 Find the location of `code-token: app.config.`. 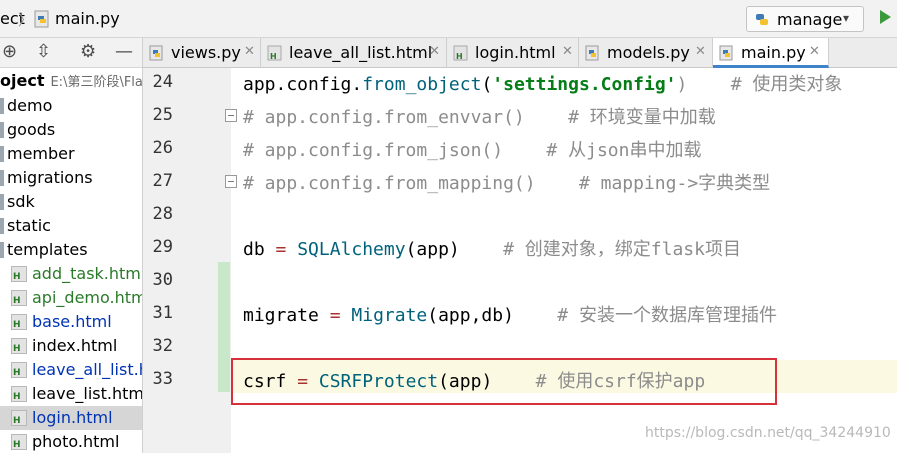

code-token: app.config. is located at coordinates (303, 84).